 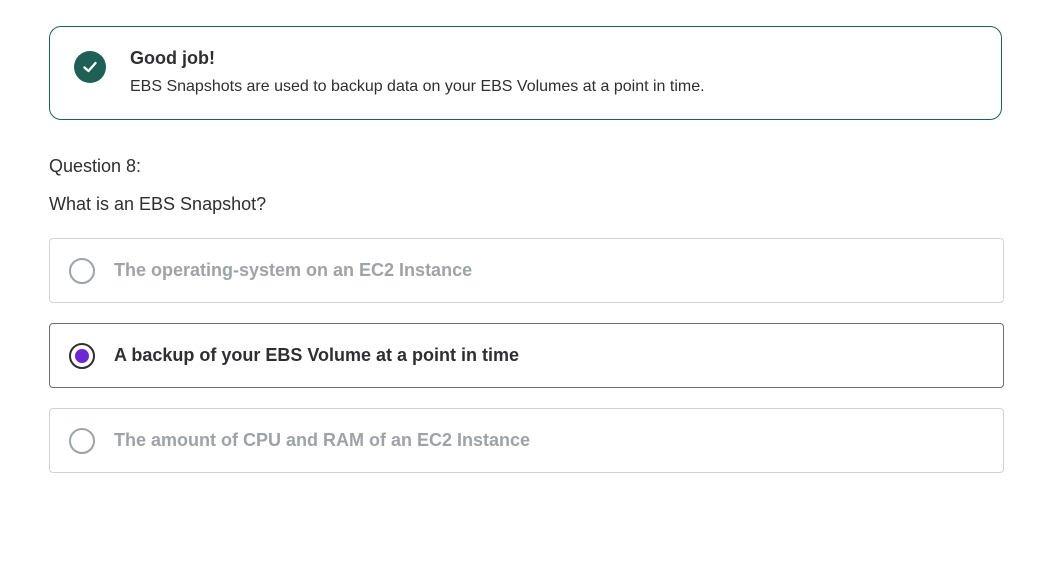 What do you see at coordinates (158, 204) in the screenshot?
I see `question-prompt: What is an EBS Snapshot?` at bounding box center [158, 204].